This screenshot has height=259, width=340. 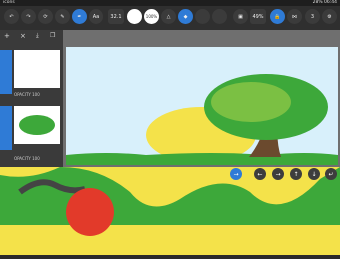 I want to click on undo-button: ↶, so click(x=11, y=16).